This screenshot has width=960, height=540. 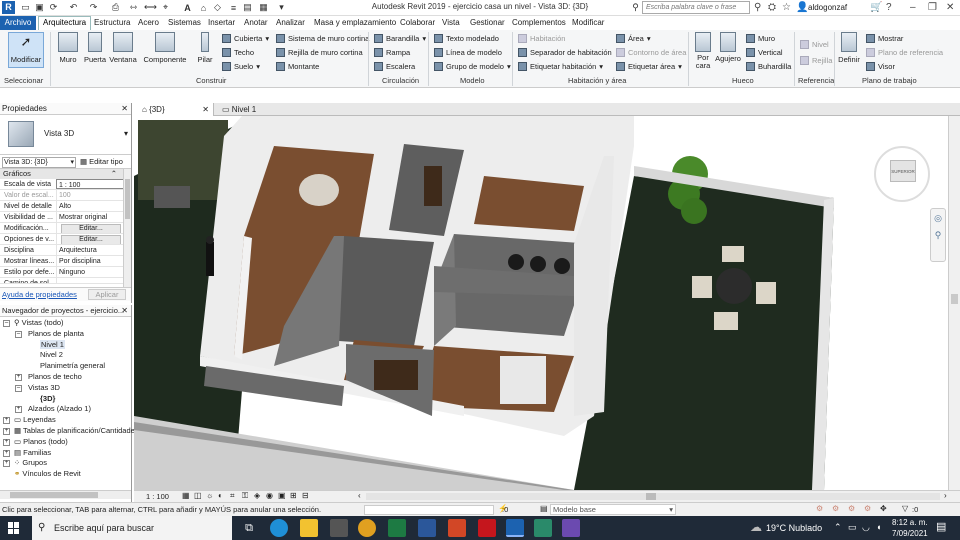 What do you see at coordinates (838, 527) in the screenshot?
I see `tray-chevron-icon: ⌃` at bounding box center [838, 527].